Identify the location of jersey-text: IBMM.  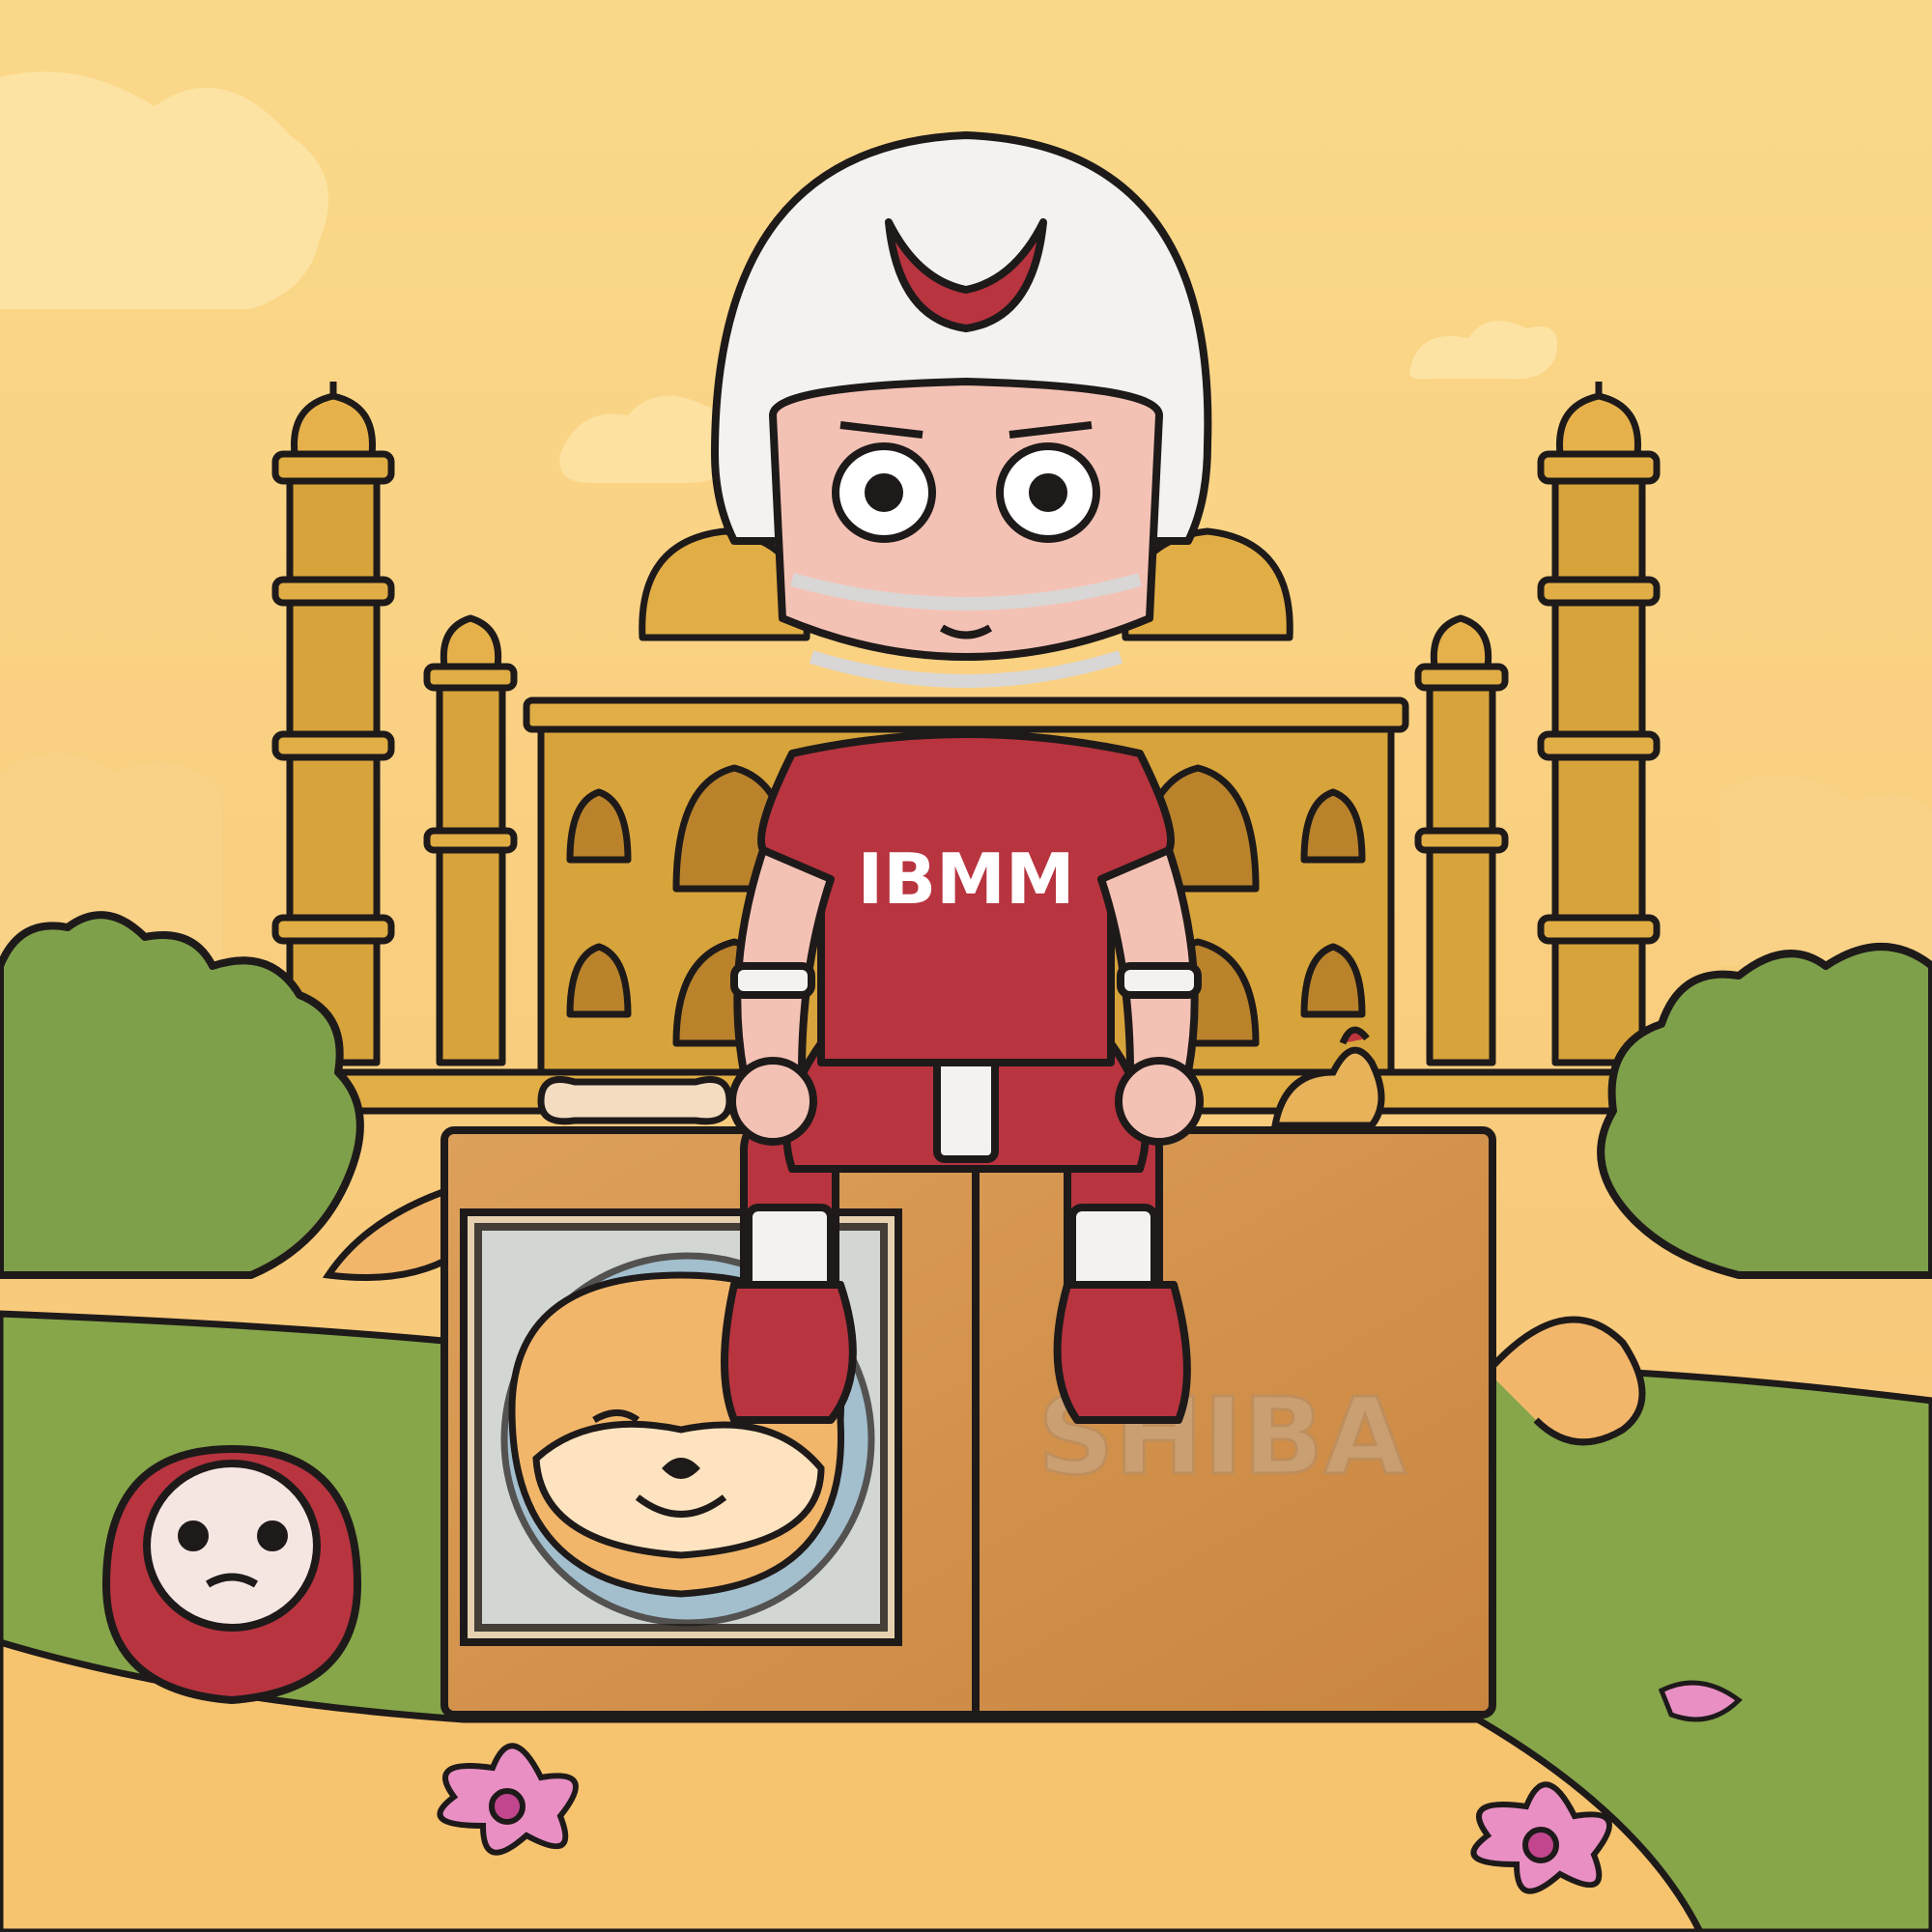
(966, 879).